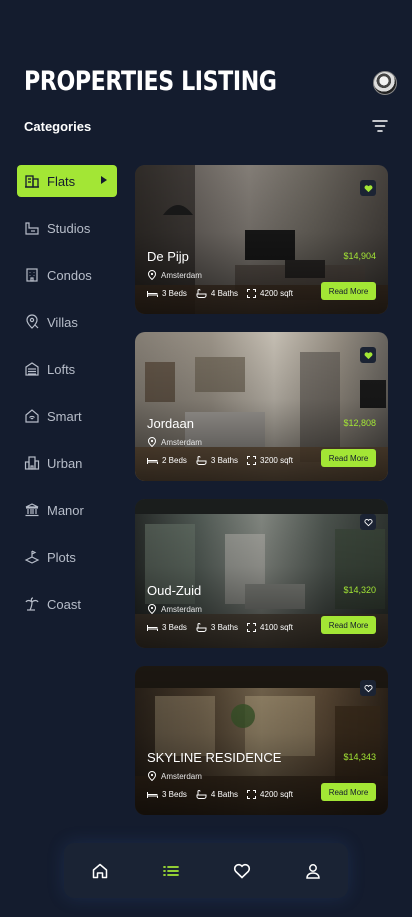 This screenshot has height=917, width=412. What do you see at coordinates (206, 870) in the screenshot?
I see `bottom-nav` at bounding box center [206, 870].